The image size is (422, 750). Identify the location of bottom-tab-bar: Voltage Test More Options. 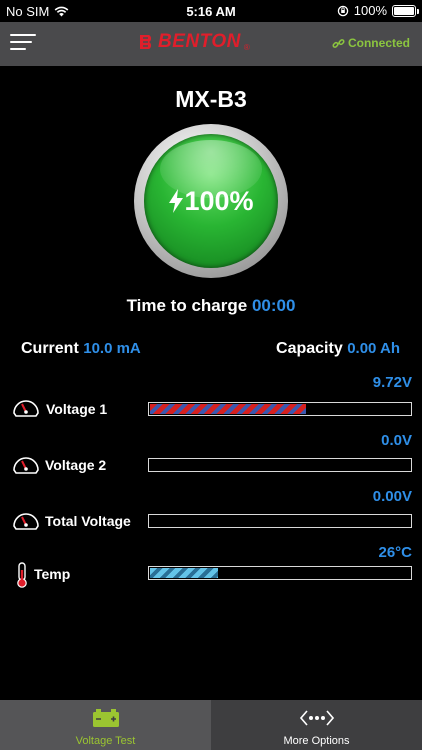
(211, 725).